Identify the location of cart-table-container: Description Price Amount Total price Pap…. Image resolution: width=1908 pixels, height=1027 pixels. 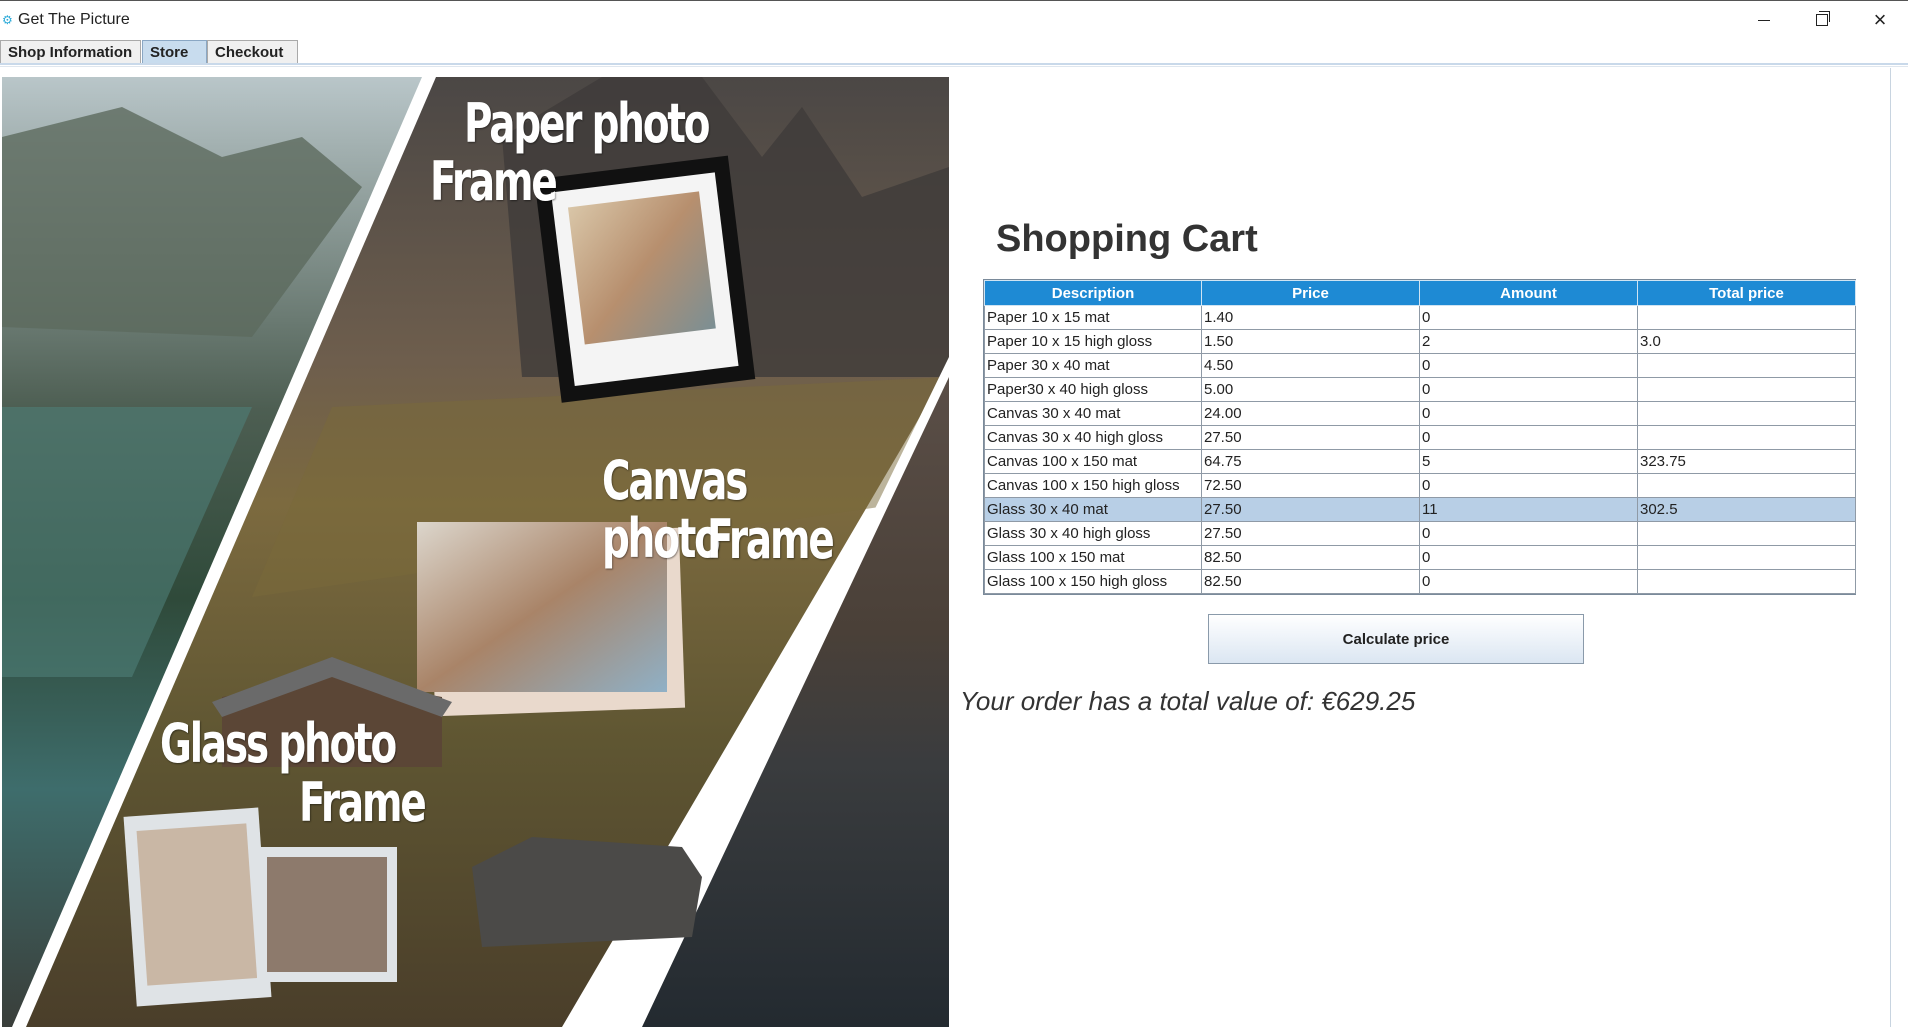
(1419, 437).